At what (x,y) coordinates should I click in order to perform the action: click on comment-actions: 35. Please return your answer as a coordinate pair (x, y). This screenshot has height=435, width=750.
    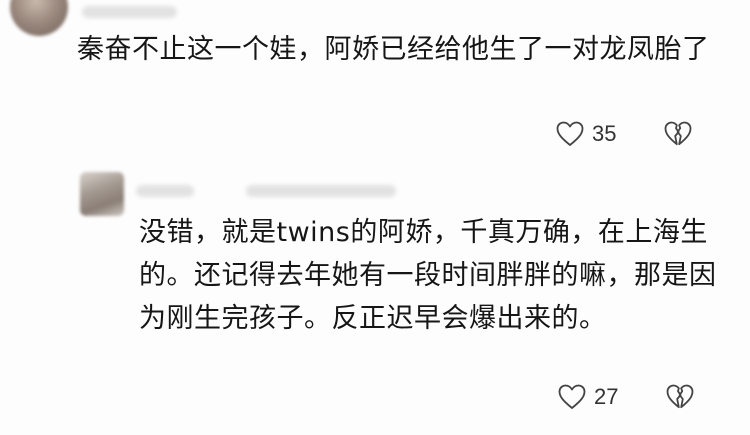
    Looking at the image, I should click on (624, 134).